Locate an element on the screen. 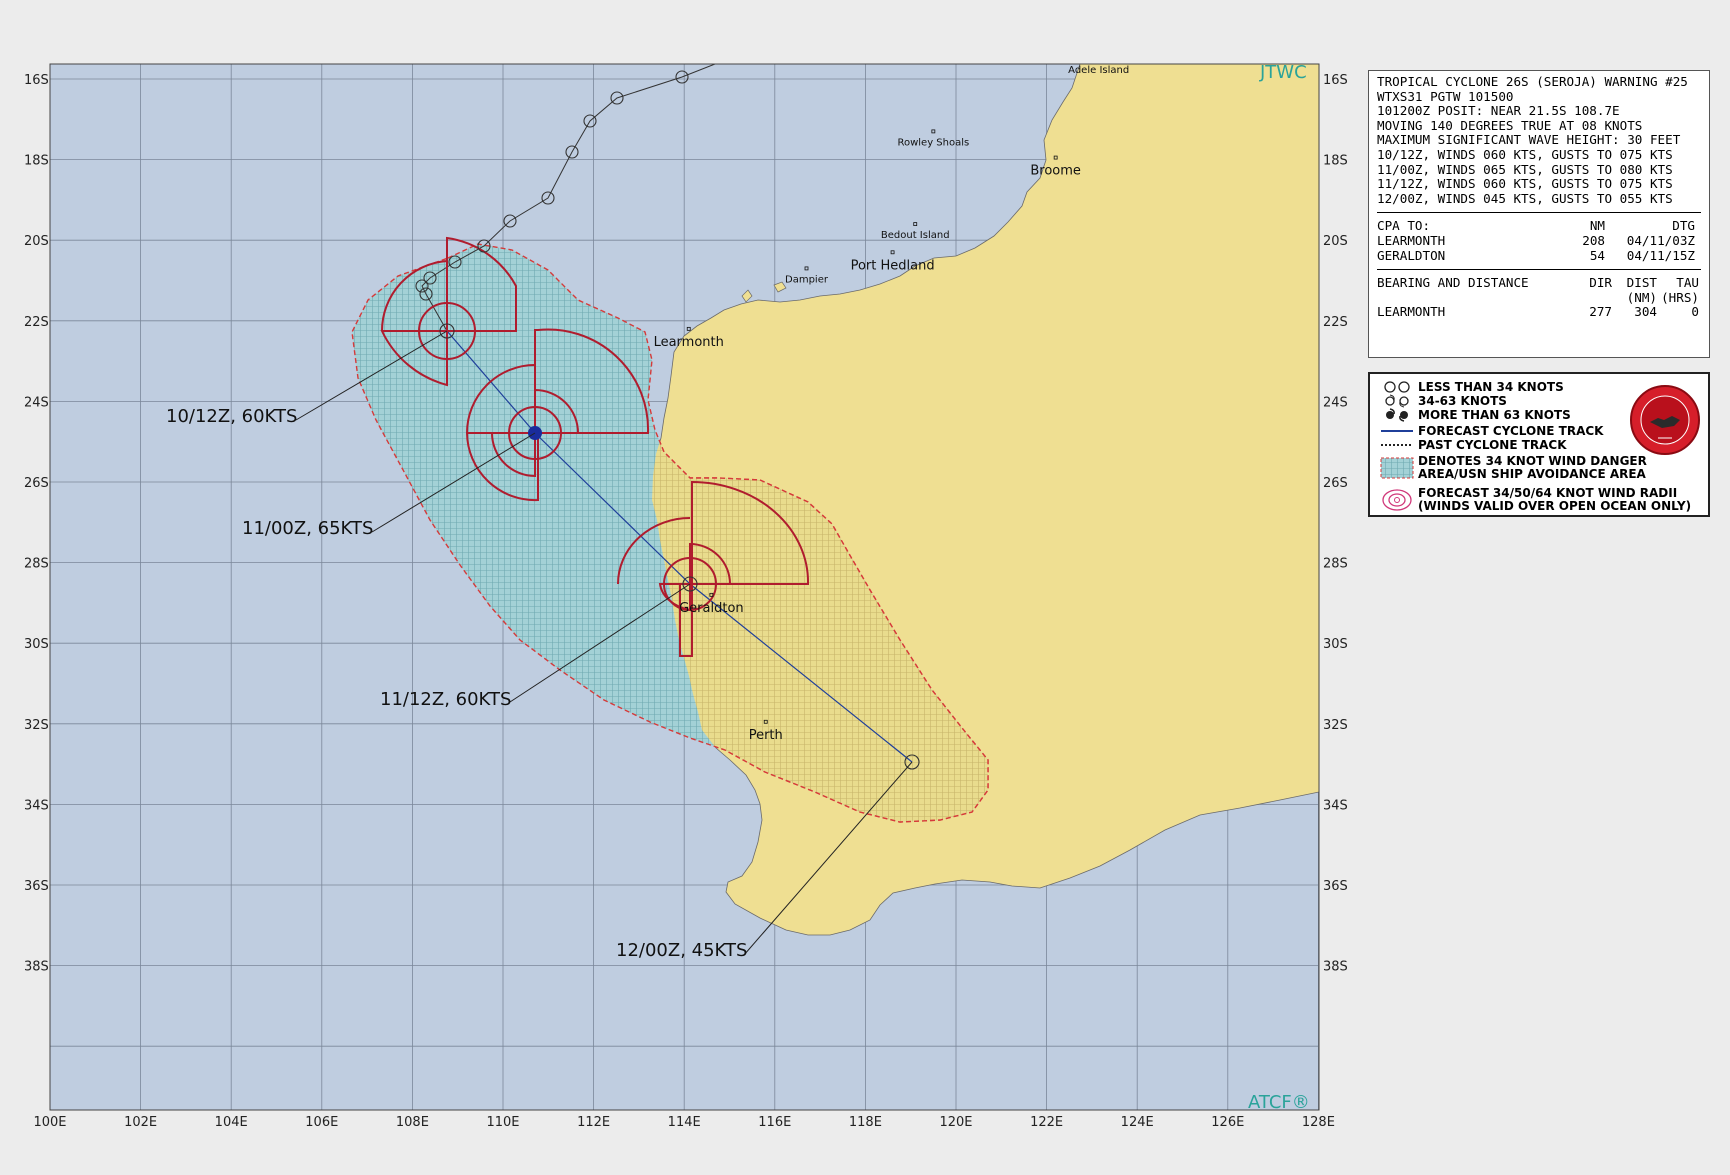  typhoon-icon is located at coordinates (1397, 415).